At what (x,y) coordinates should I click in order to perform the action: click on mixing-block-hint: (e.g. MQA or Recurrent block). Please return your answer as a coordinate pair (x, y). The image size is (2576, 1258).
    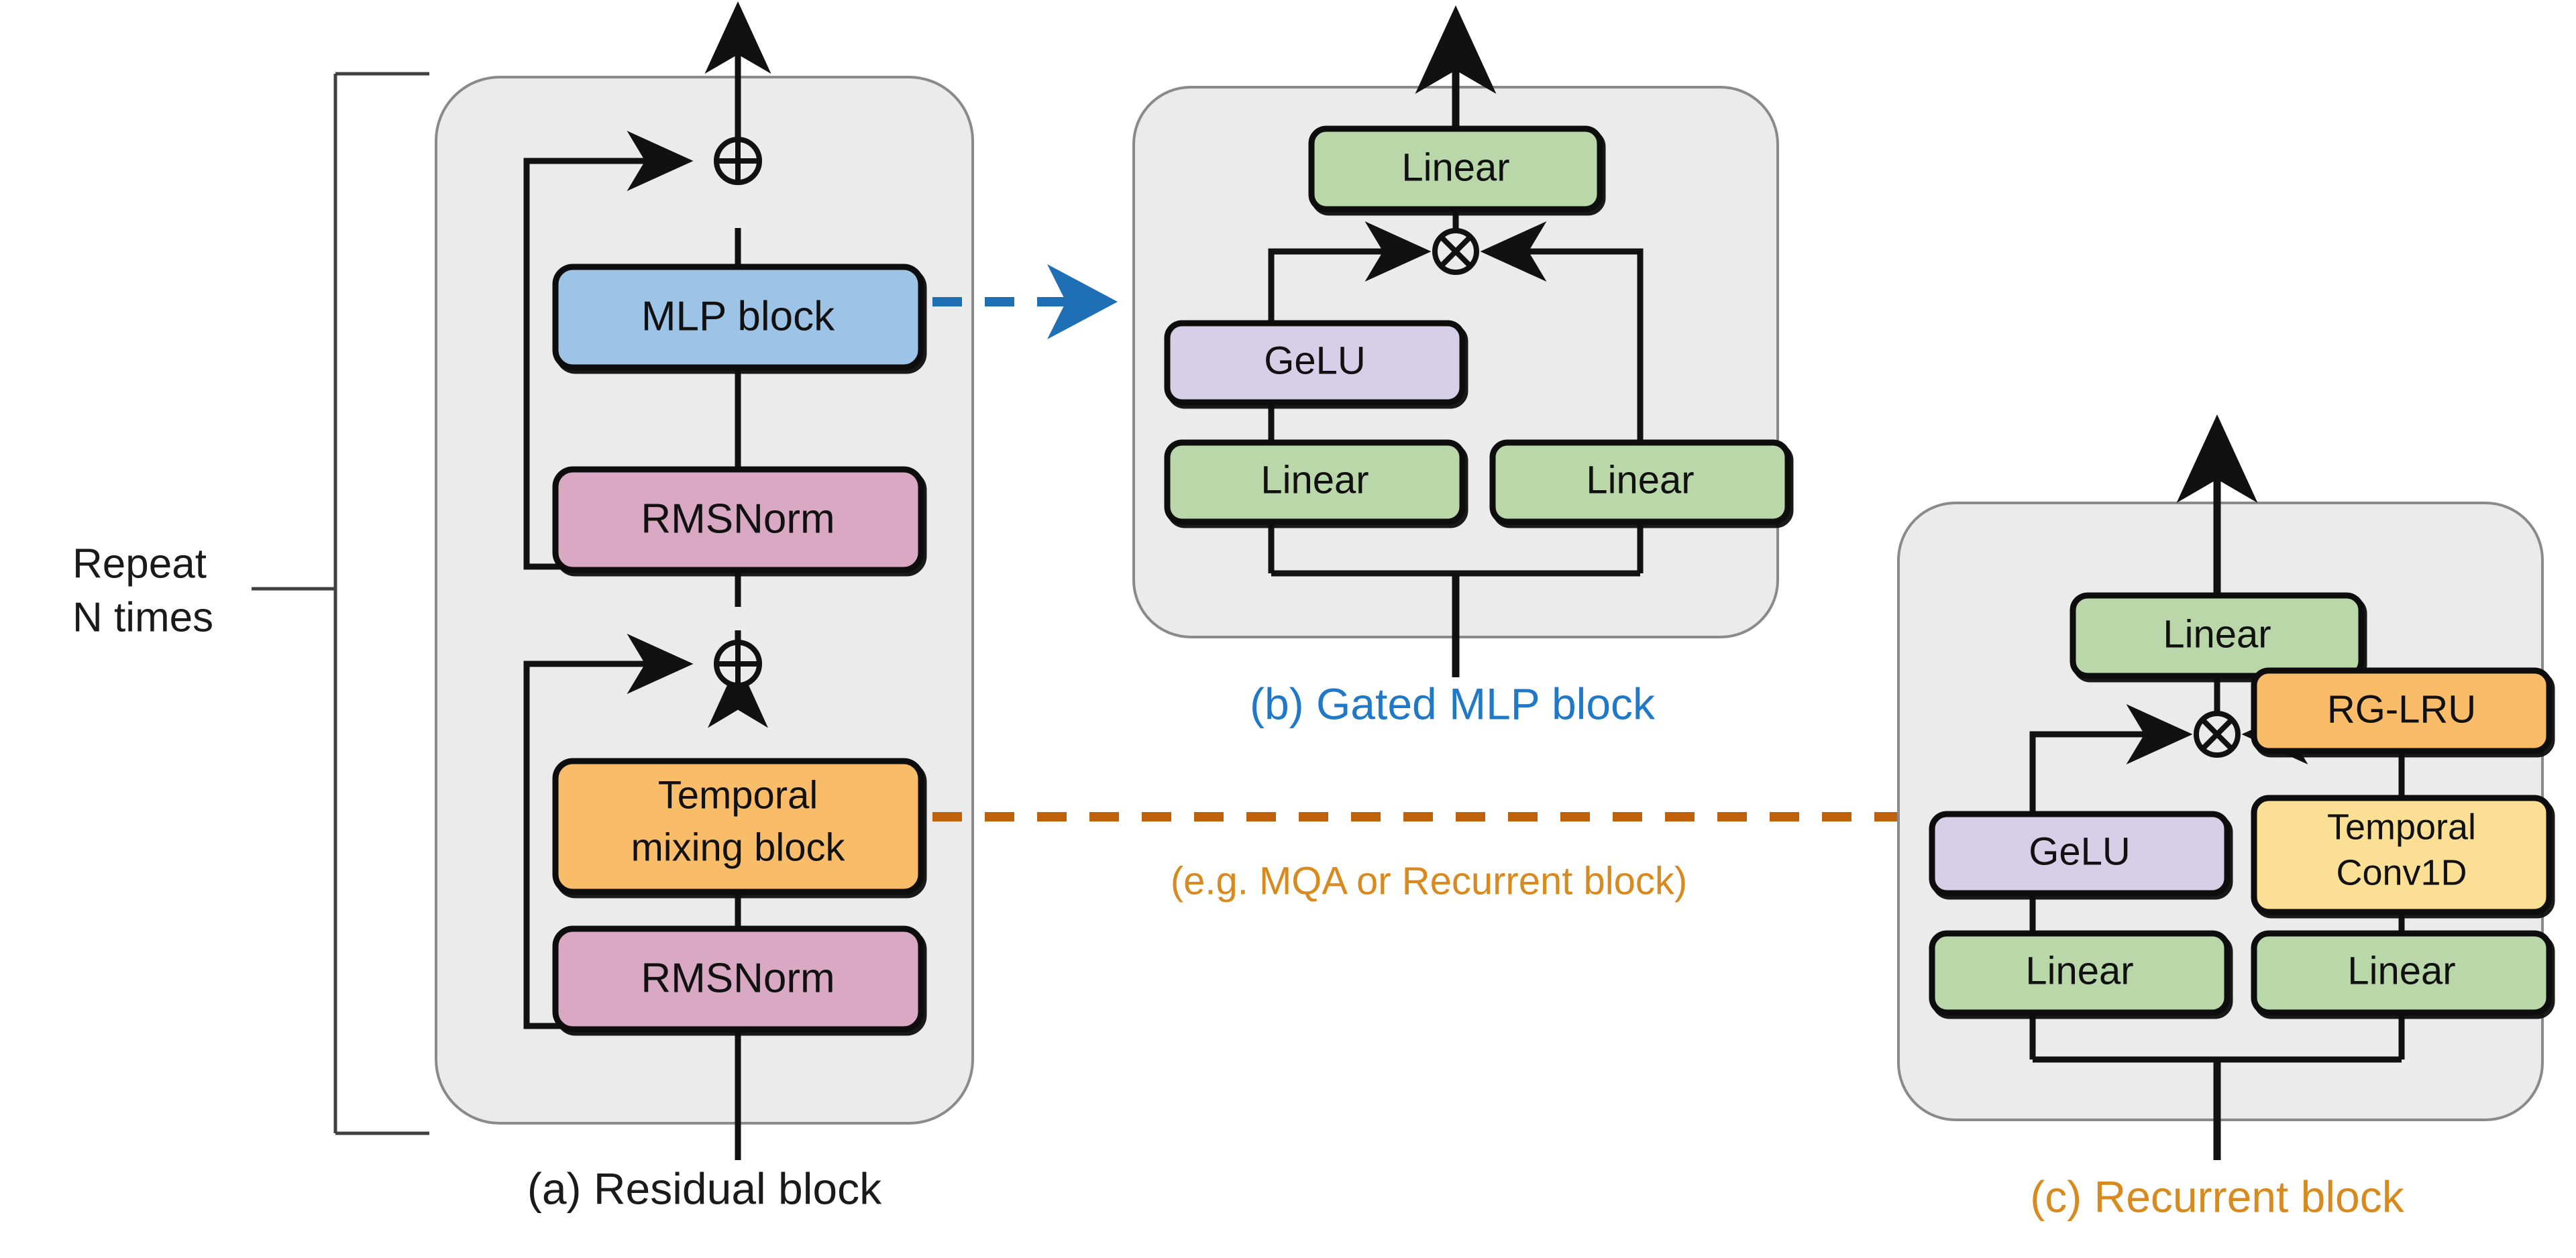
    Looking at the image, I should click on (1429, 881).